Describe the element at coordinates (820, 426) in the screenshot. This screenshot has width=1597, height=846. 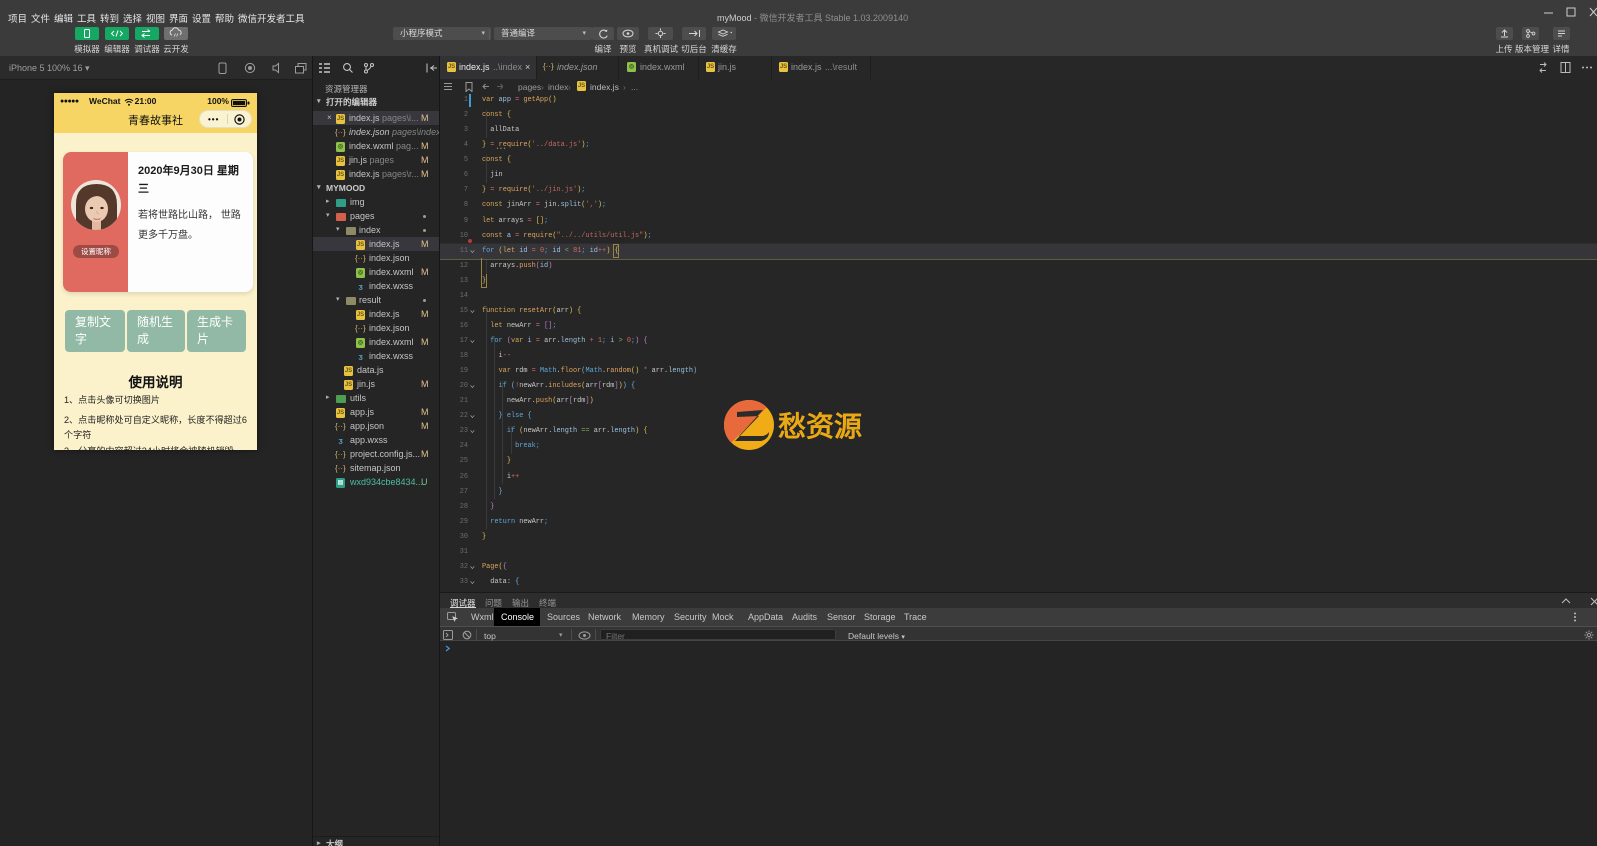
I see `svg-text: 愁资源` at that location.